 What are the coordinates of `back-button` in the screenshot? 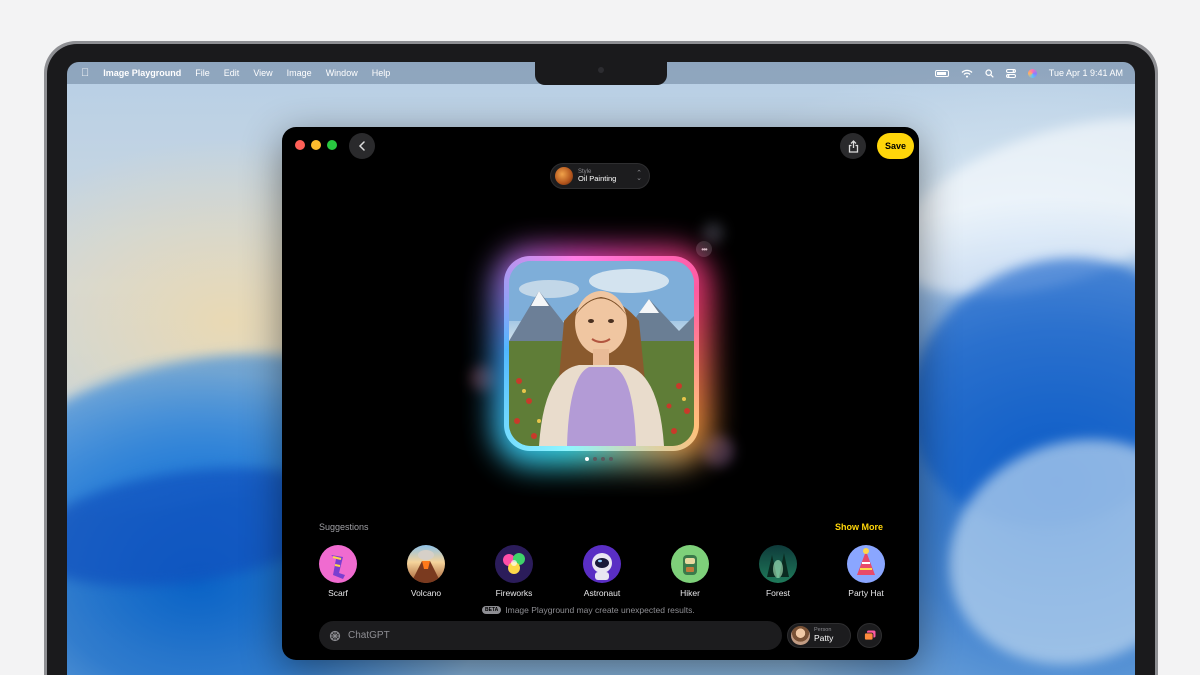 It's located at (362, 146).